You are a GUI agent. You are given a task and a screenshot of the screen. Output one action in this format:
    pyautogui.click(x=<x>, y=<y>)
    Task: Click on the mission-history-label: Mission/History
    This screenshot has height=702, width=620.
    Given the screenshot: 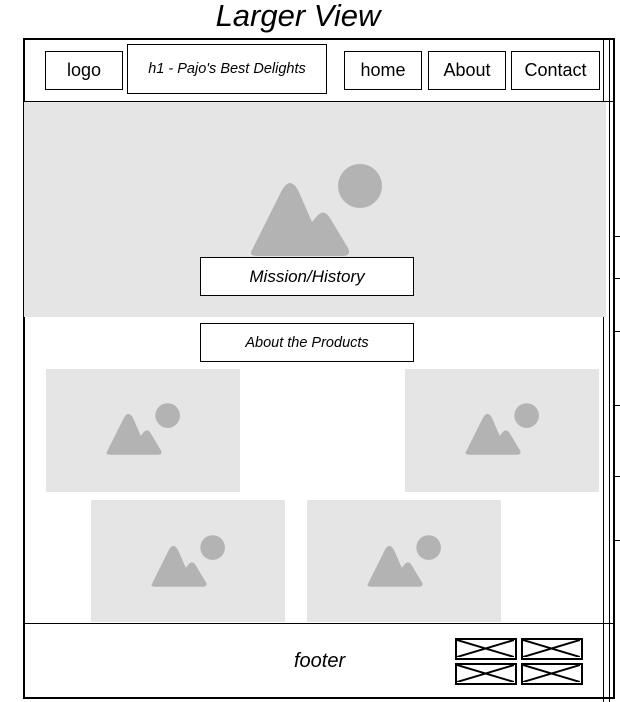 What is the action you would take?
    pyautogui.click(x=307, y=276)
    